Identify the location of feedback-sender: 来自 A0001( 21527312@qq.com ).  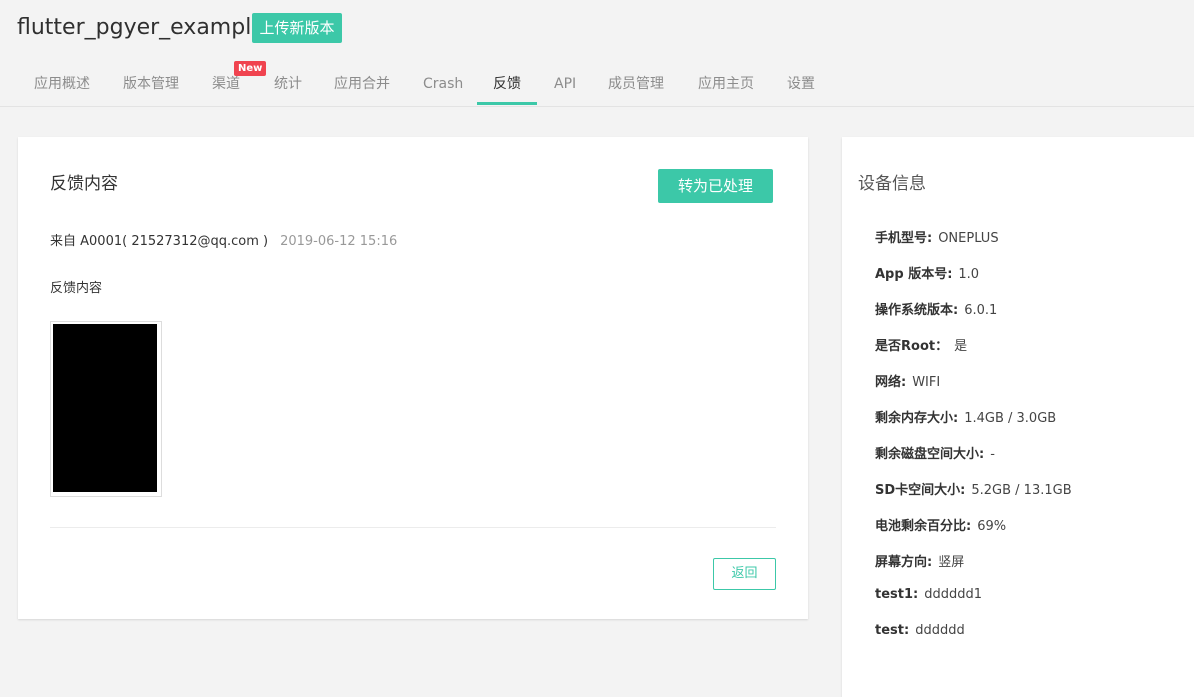
(159, 241).